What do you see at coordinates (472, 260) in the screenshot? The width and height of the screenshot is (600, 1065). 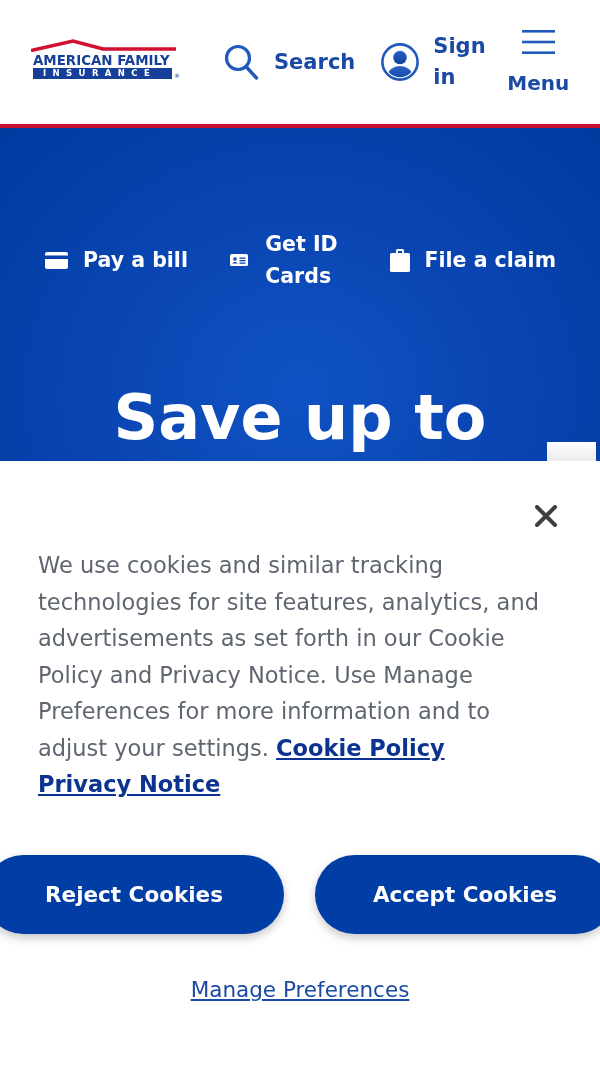 I see `file-claim-link: File a claim` at bounding box center [472, 260].